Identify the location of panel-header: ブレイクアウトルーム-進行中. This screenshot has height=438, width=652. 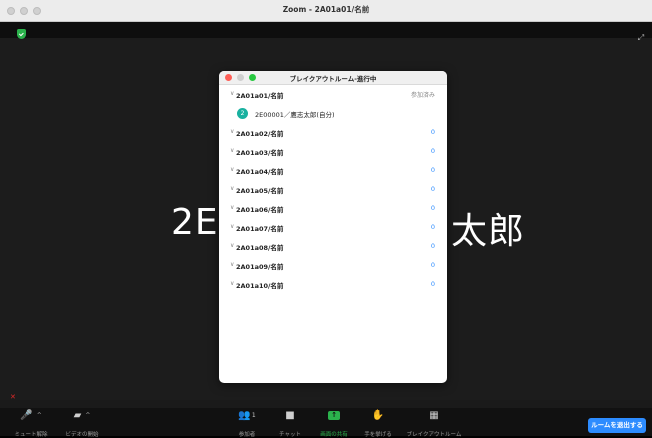
(333, 78).